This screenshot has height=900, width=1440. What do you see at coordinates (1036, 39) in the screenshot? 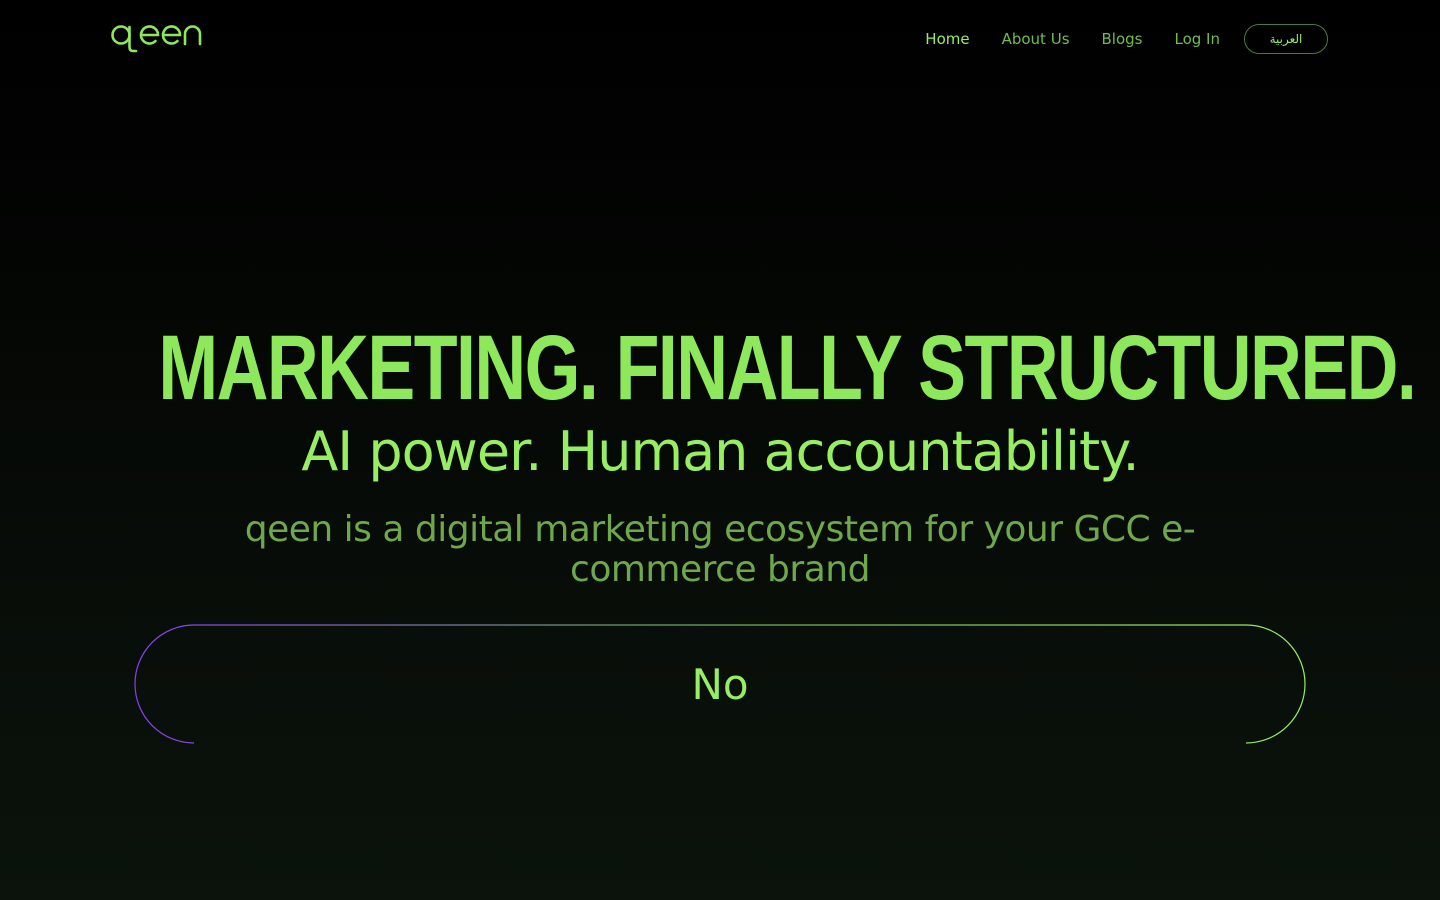
I see `nav-about-link: About Us` at bounding box center [1036, 39].